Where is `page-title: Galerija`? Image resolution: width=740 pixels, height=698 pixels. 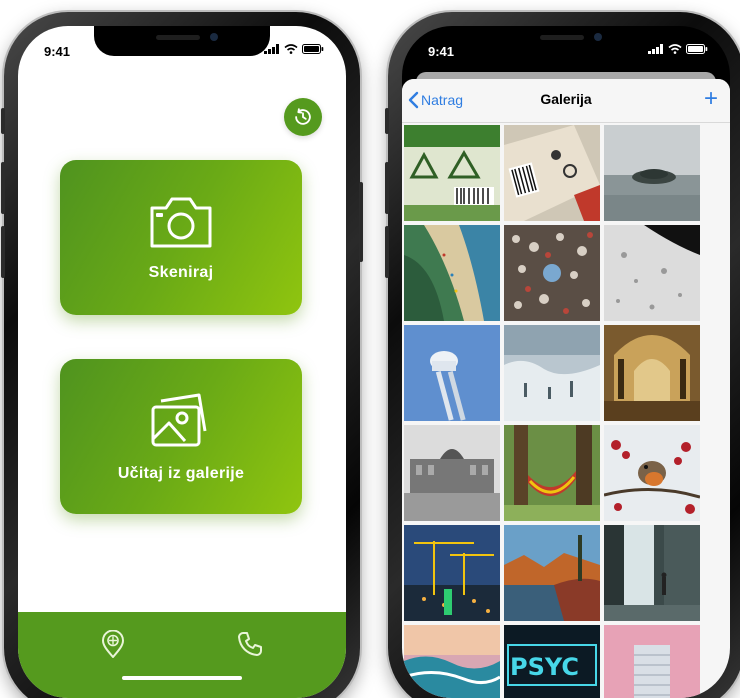 page-title: Galerija is located at coordinates (566, 99).